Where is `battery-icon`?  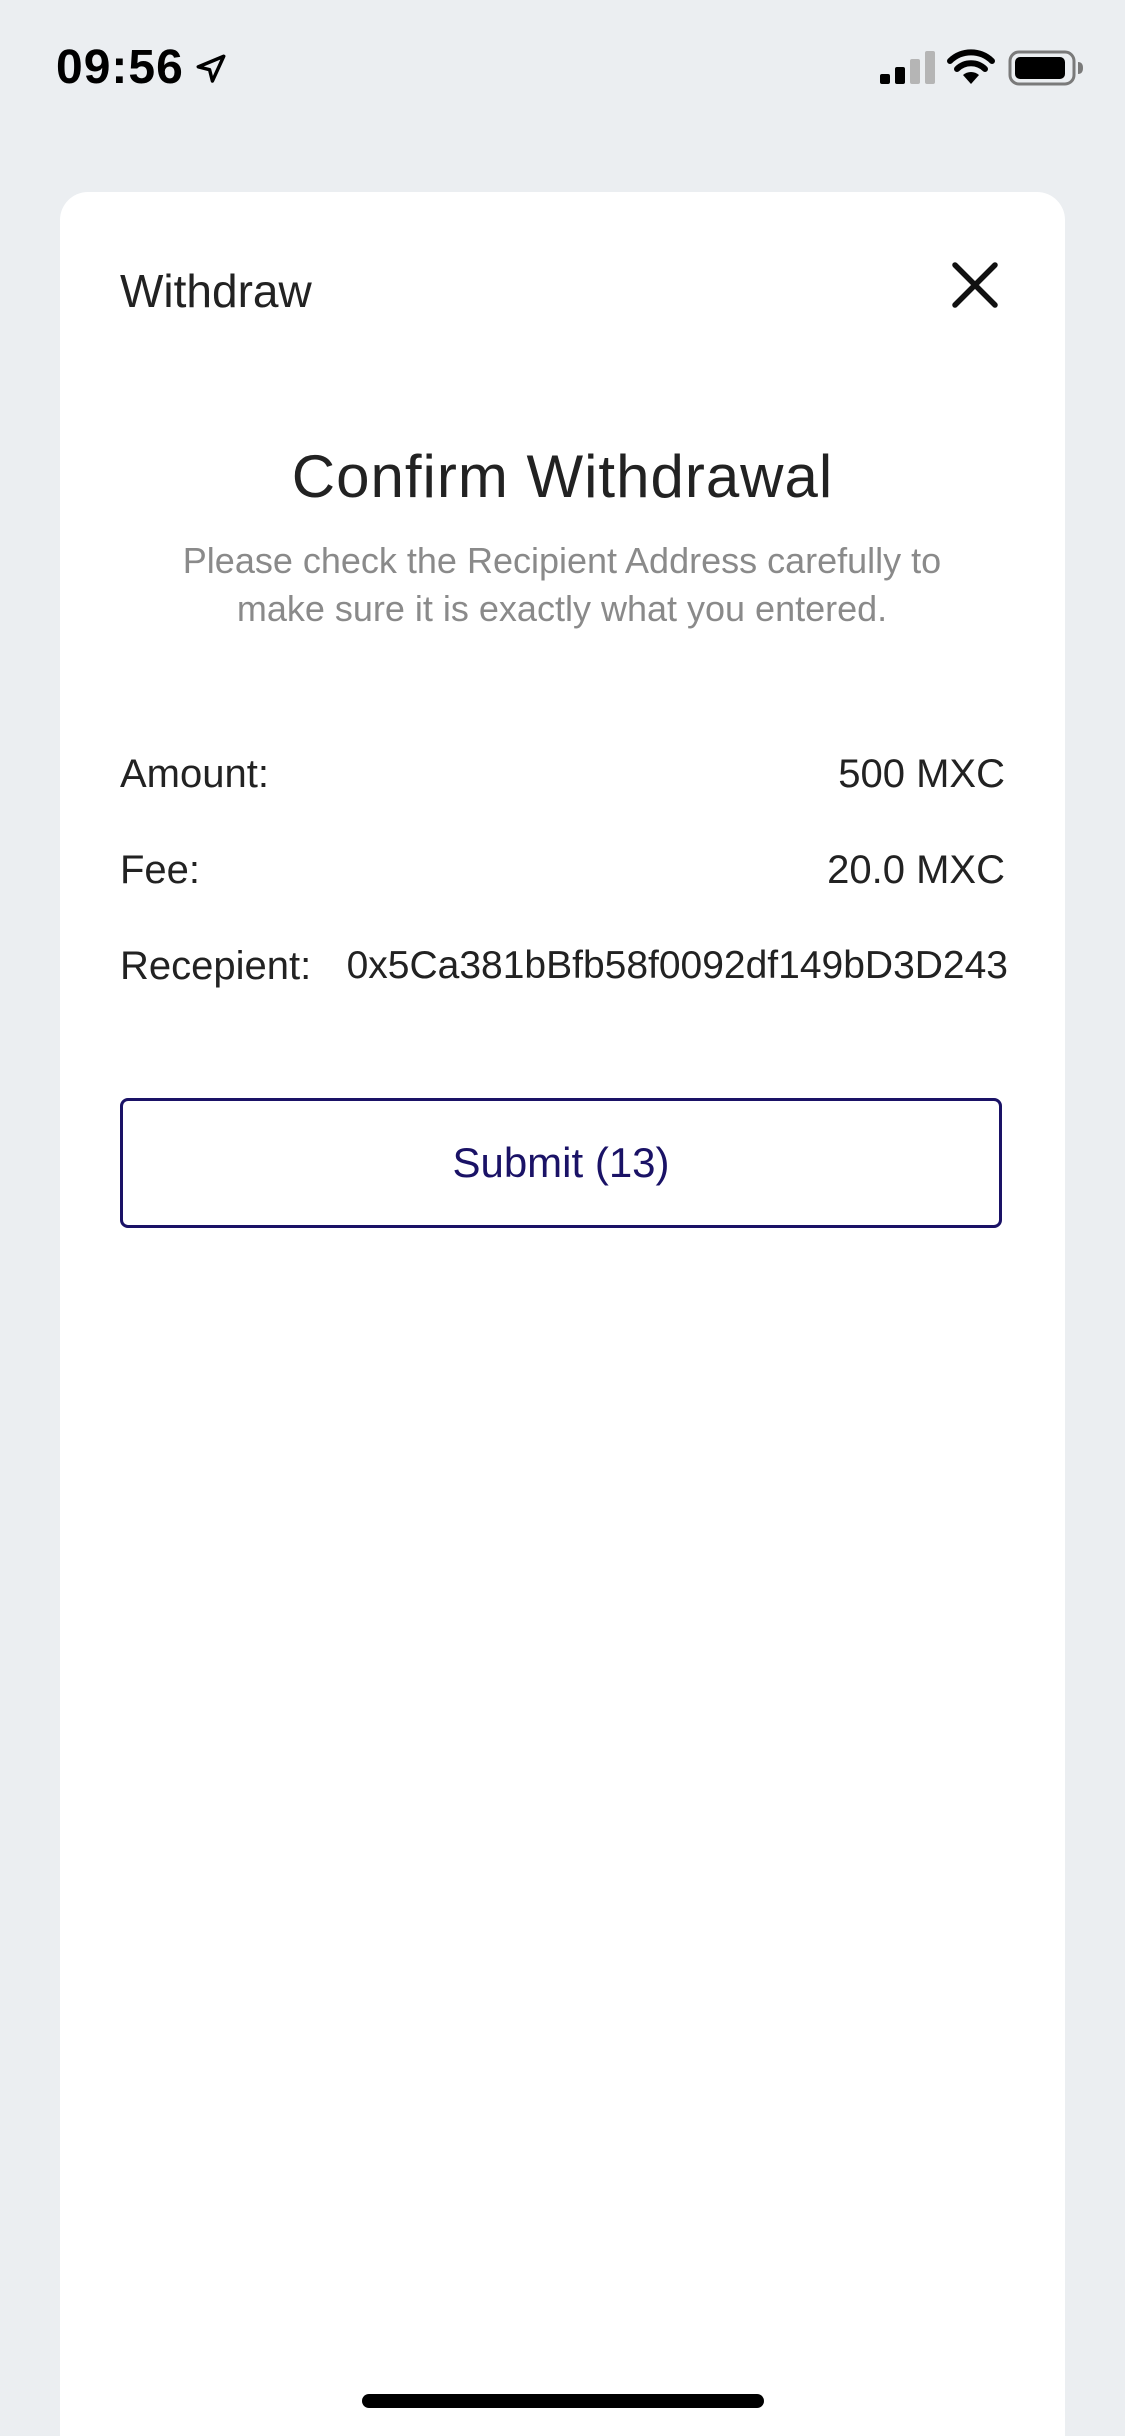 battery-icon is located at coordinates (1046, 68).